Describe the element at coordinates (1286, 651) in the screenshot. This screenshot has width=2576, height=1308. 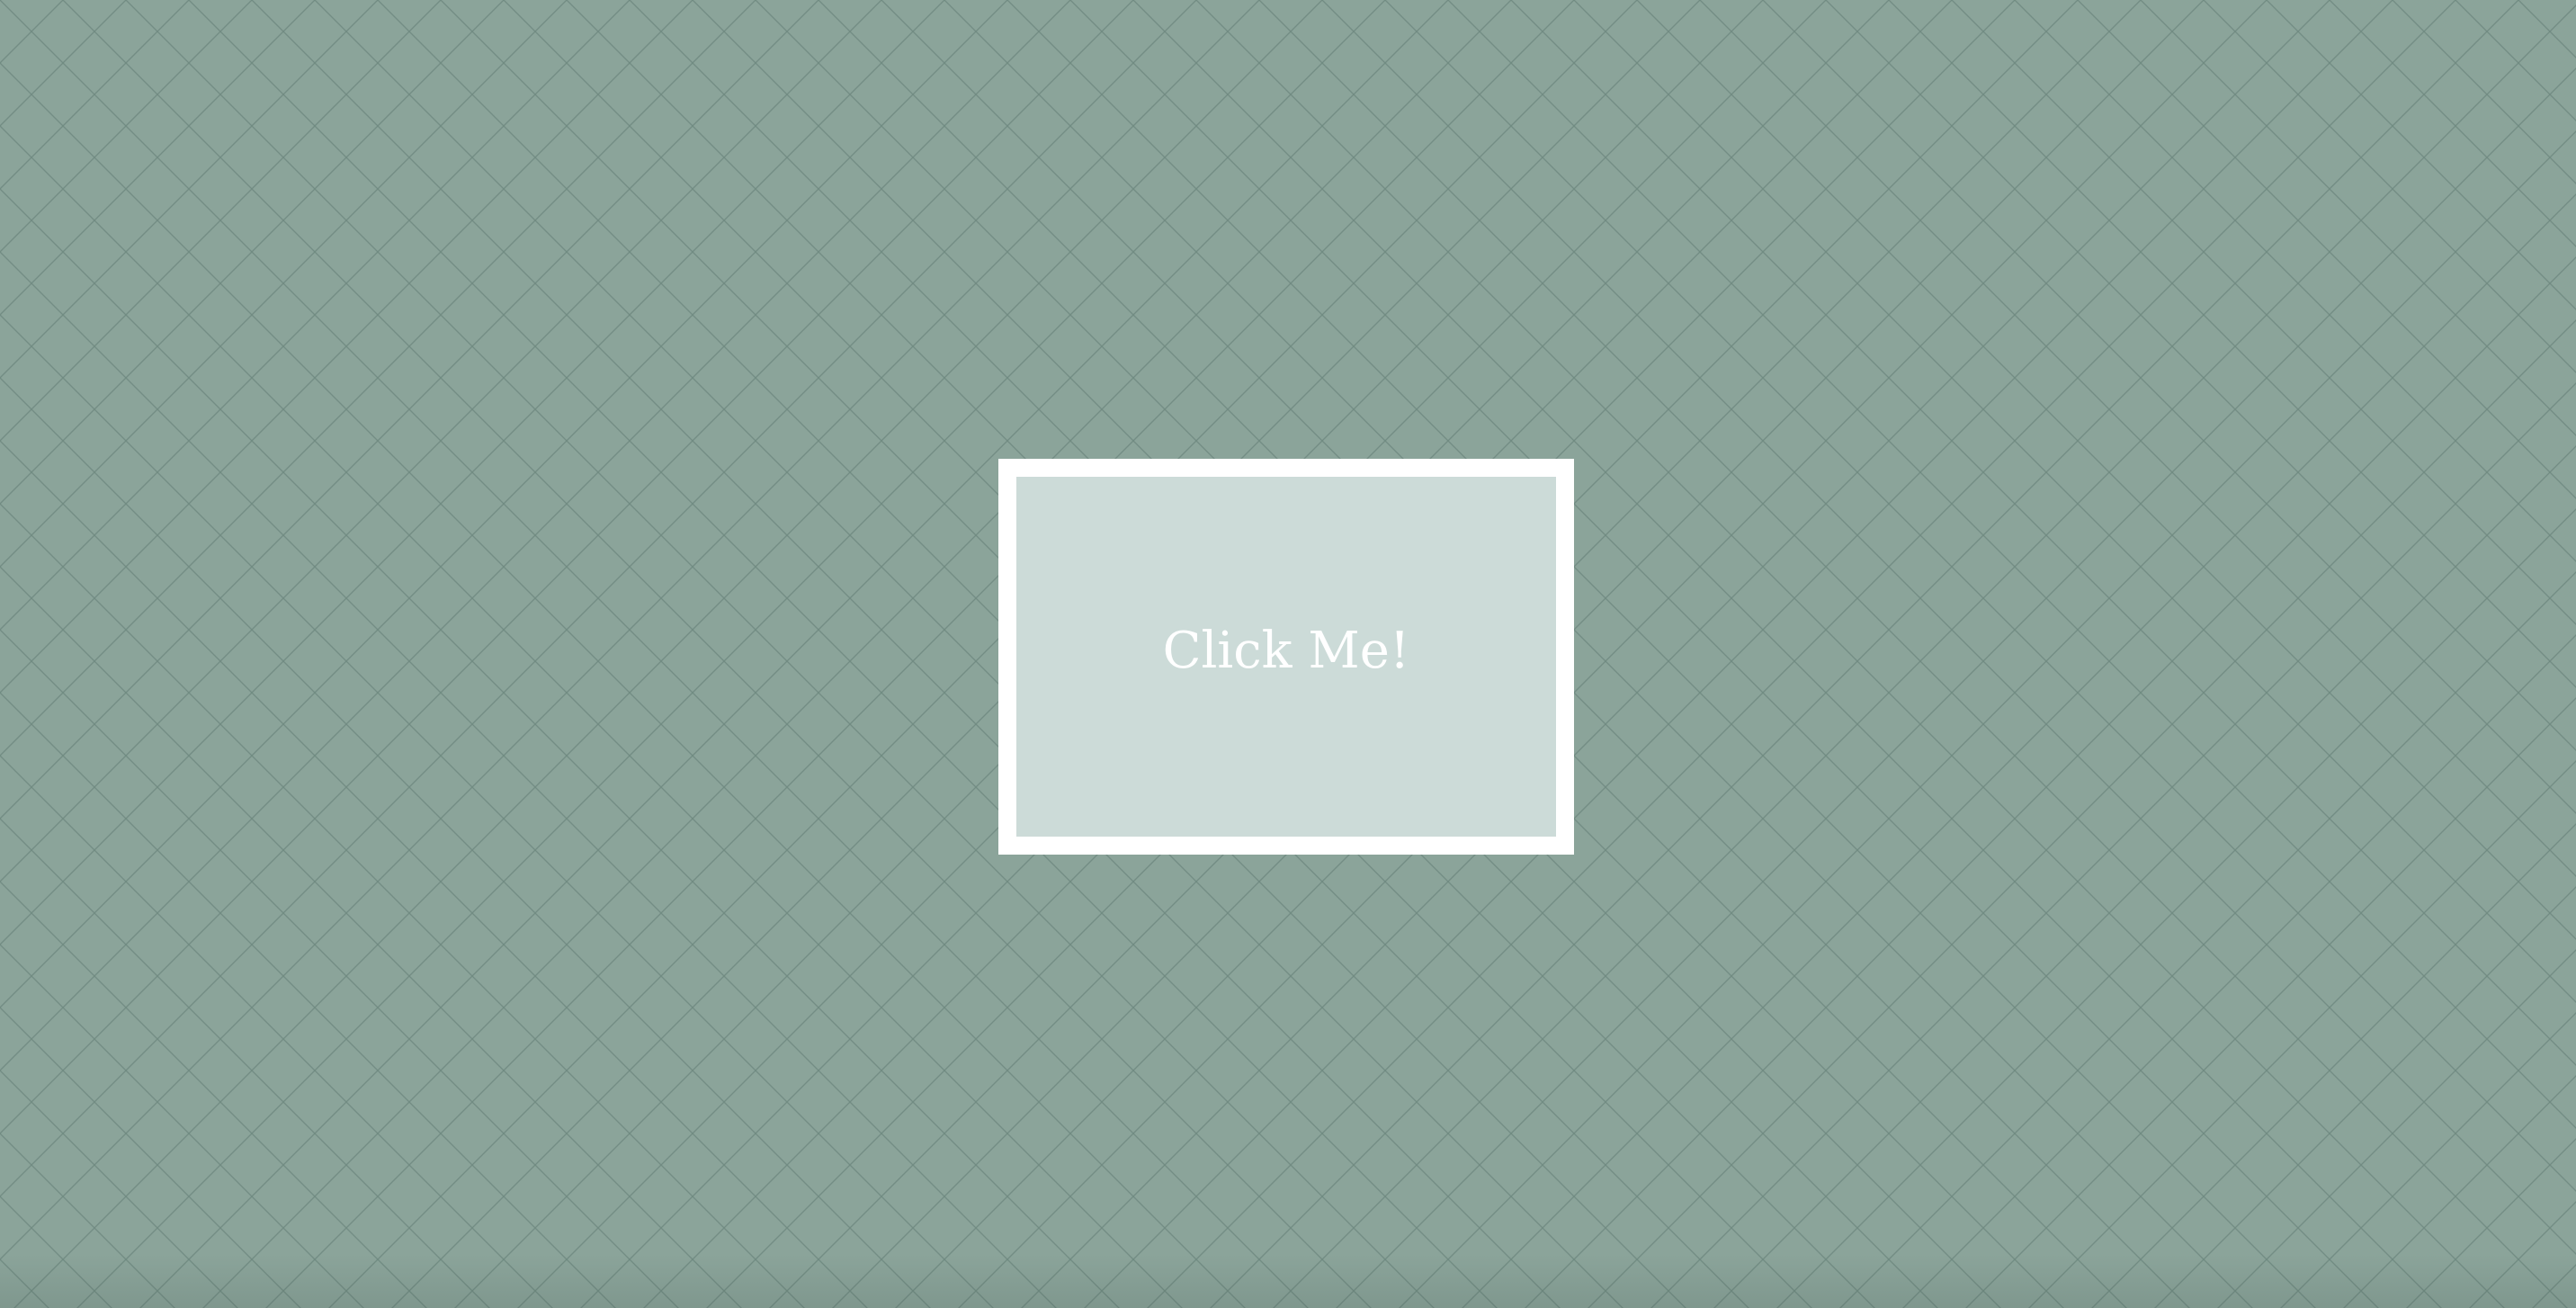
I see `click-me-label: Click Me!` at that location.